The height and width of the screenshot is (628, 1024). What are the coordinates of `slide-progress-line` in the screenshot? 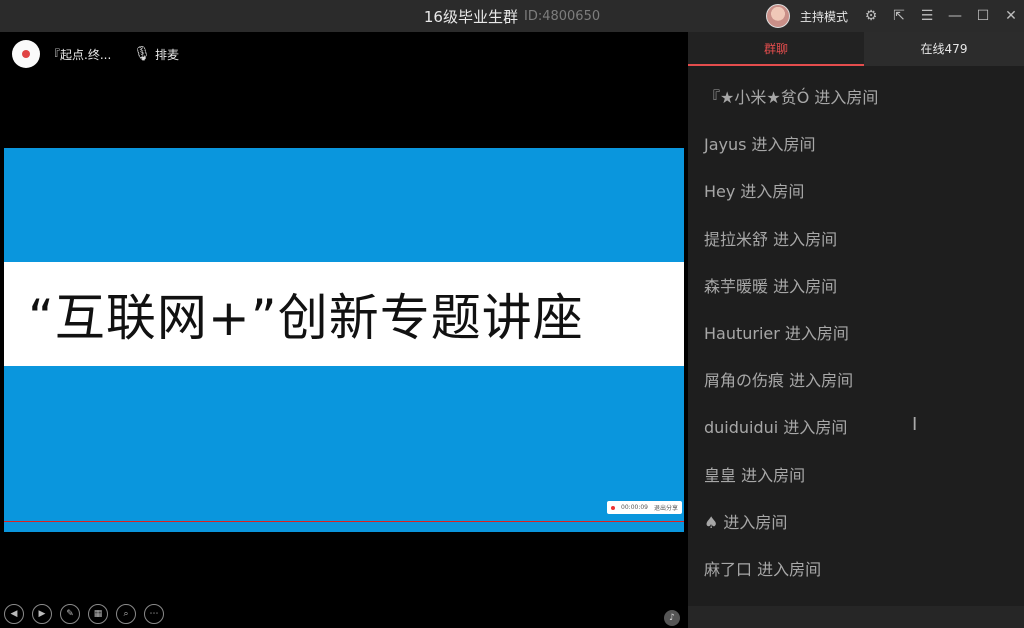 It's located at (344, 521).